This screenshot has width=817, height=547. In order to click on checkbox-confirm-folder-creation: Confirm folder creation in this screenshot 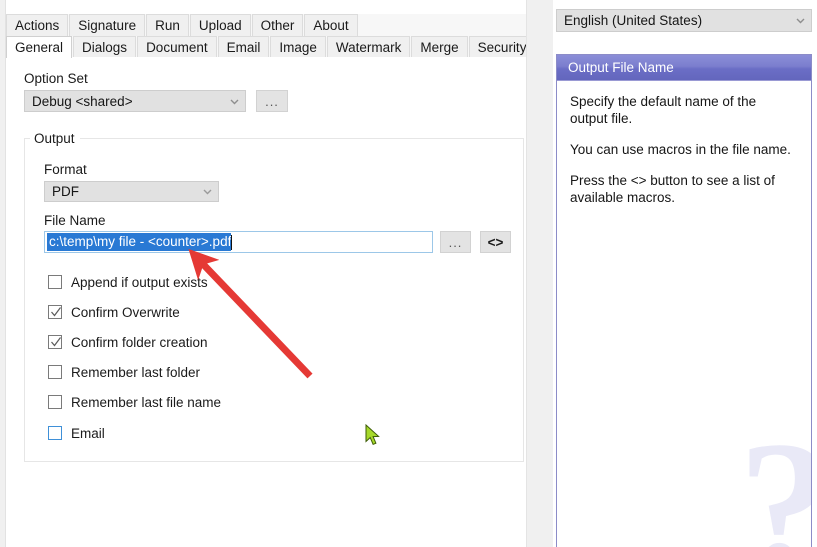, I will do `click(128, 342)`.